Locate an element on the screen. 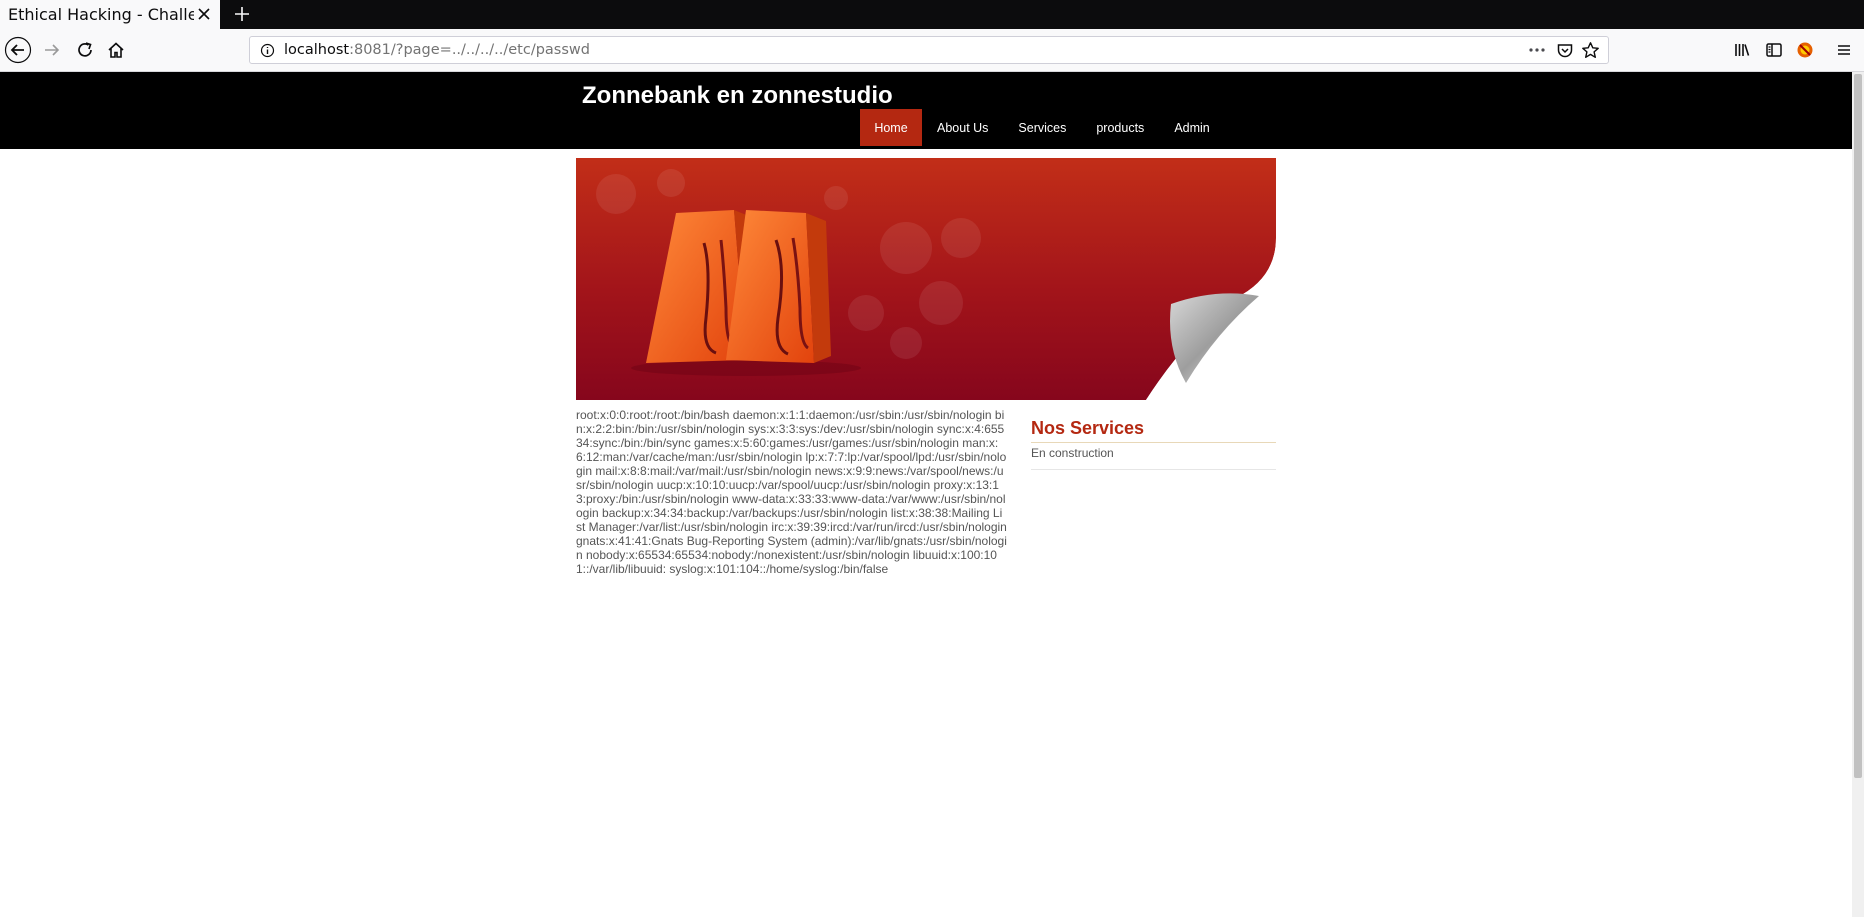  nav-services: Services is located at coordinates (1042, 127).